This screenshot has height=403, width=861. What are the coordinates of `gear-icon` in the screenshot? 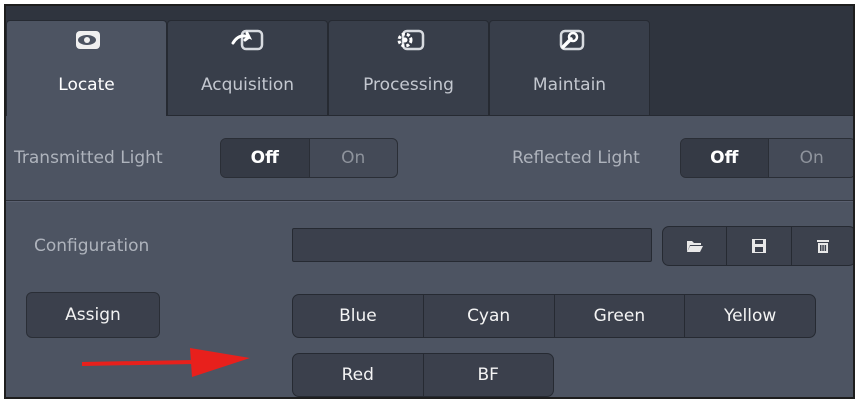 It's located at (410, 40).